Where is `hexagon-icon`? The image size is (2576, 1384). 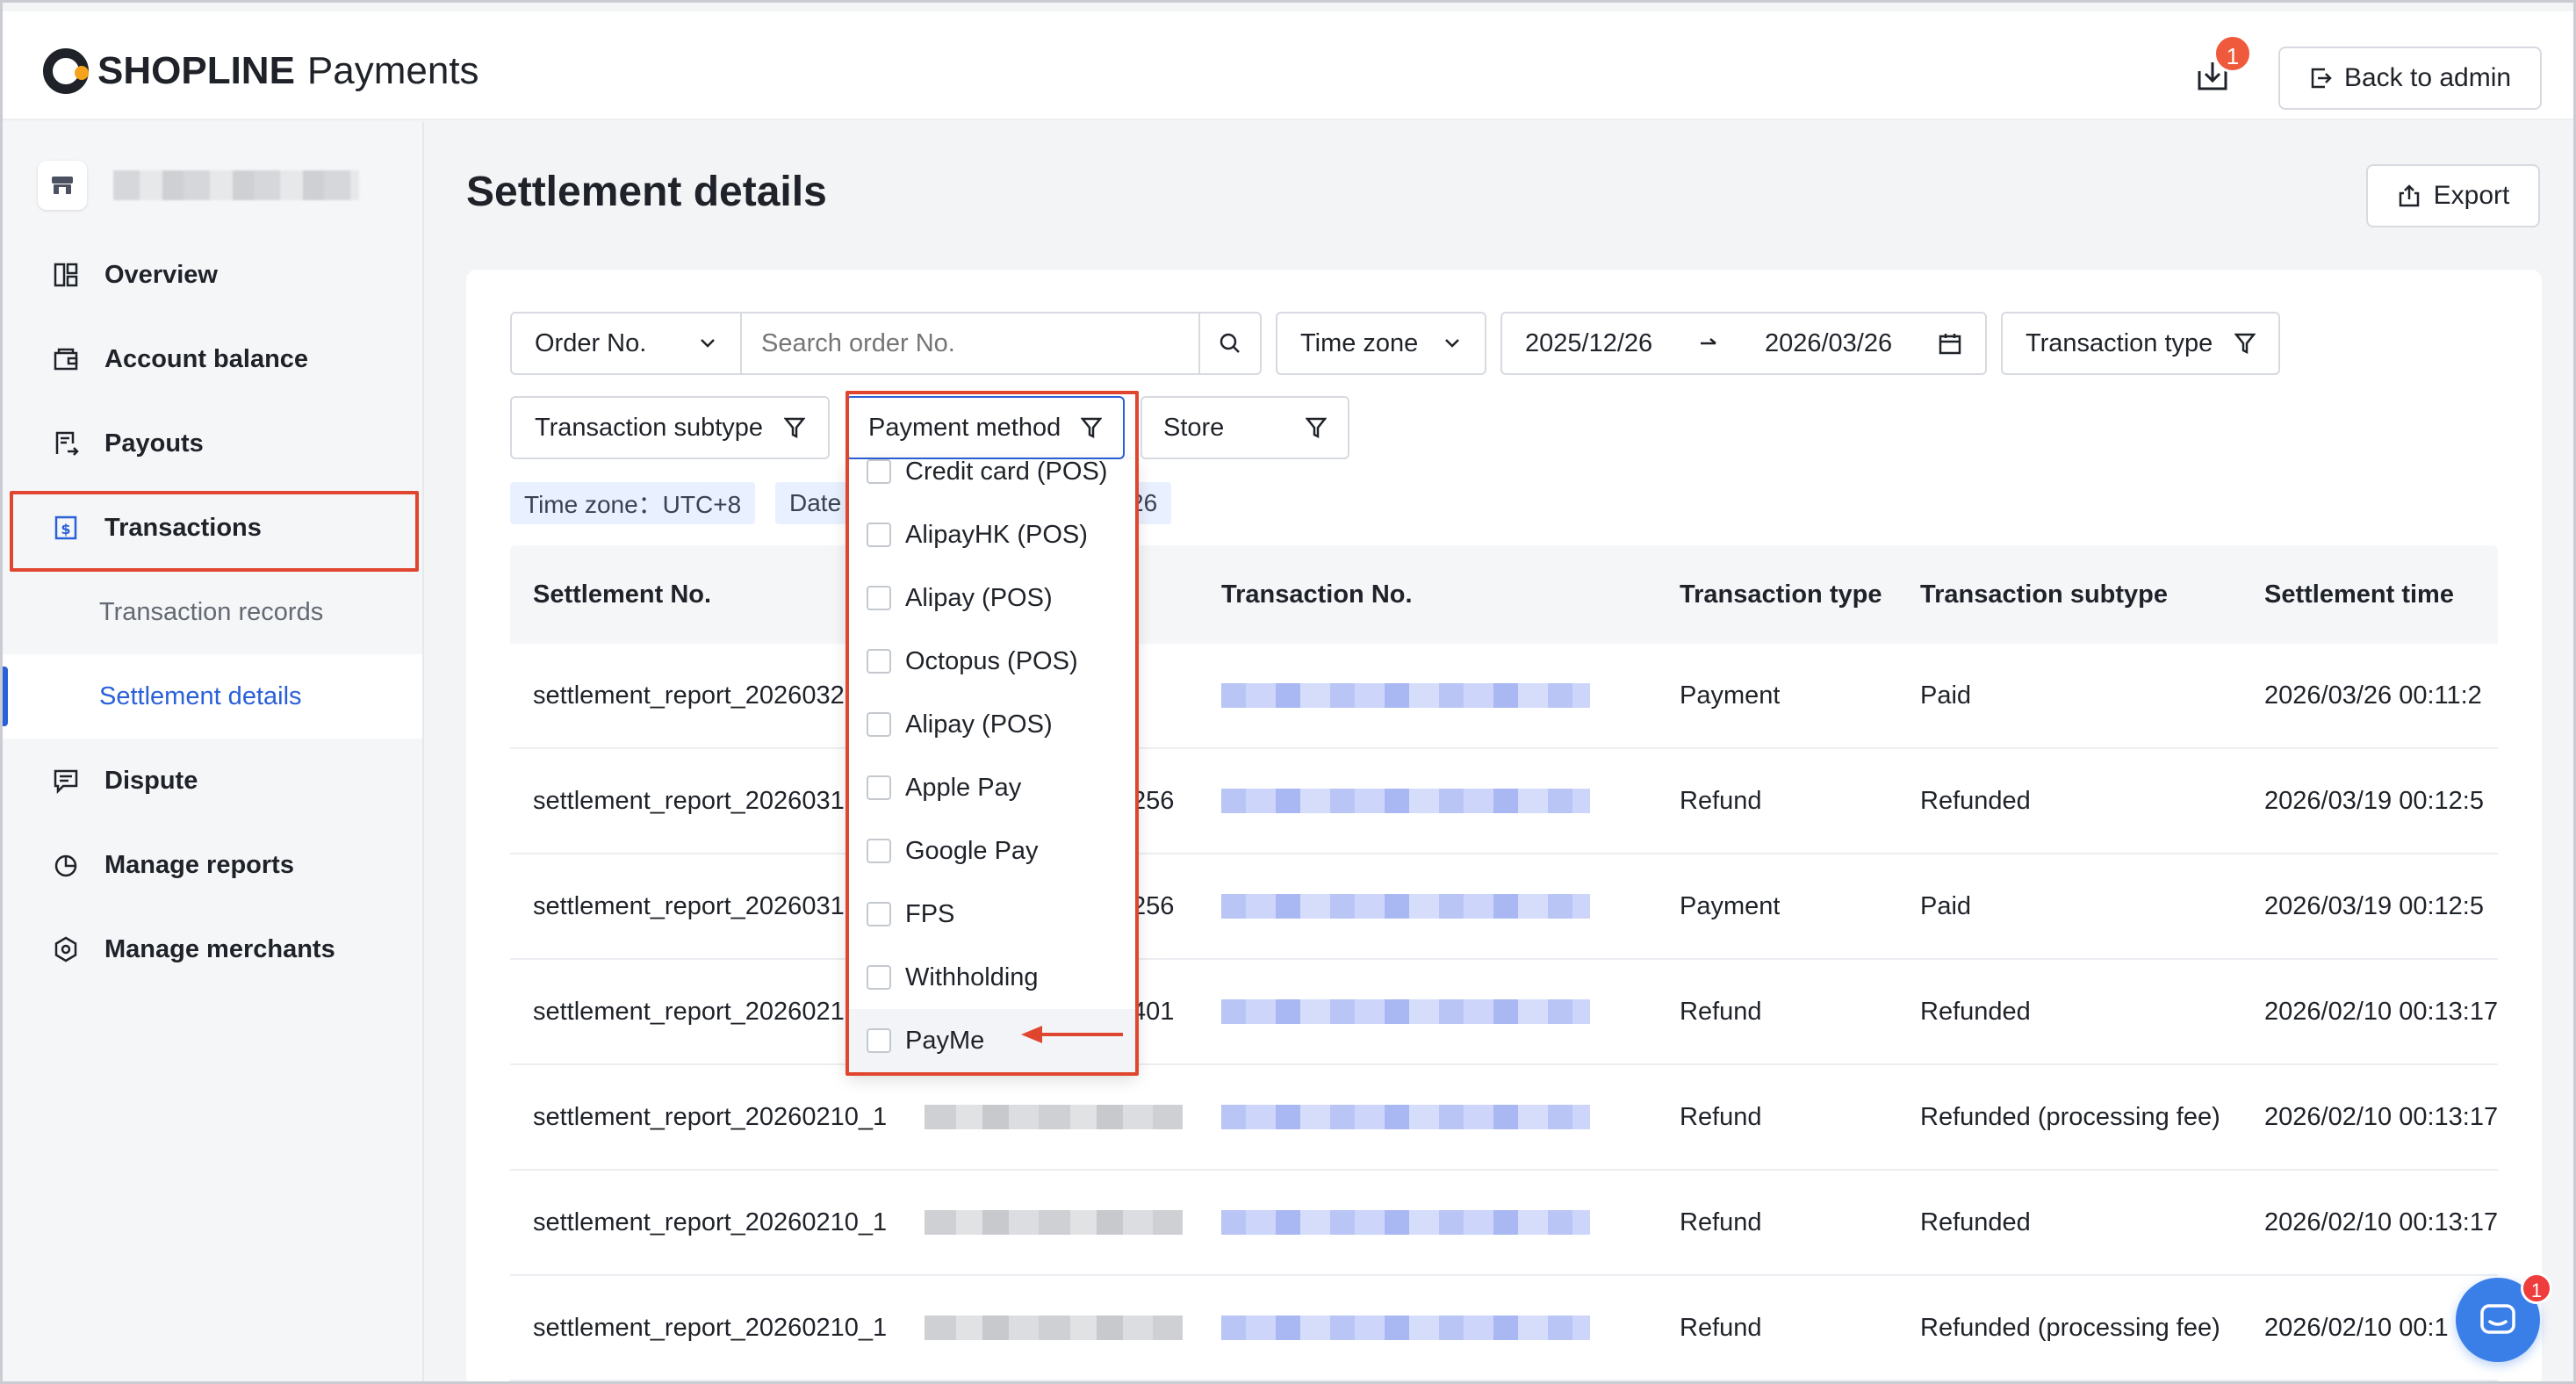
hexagon-icon is located at coordinates (66, 949).